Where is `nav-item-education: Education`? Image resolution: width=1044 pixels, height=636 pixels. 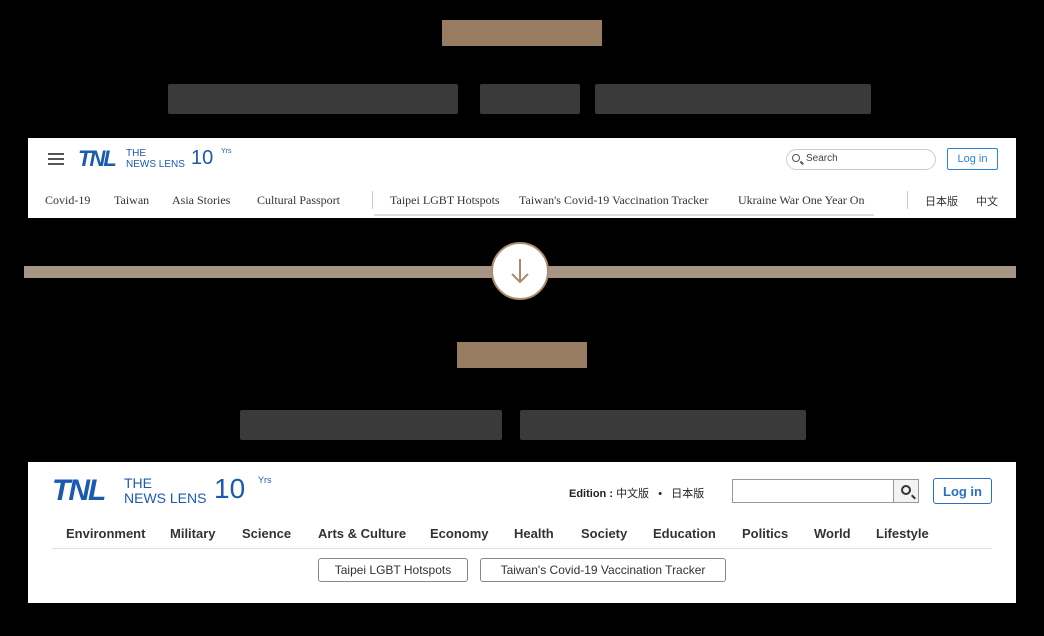 nav-item-education: Education is located at coordinates (684, 533).